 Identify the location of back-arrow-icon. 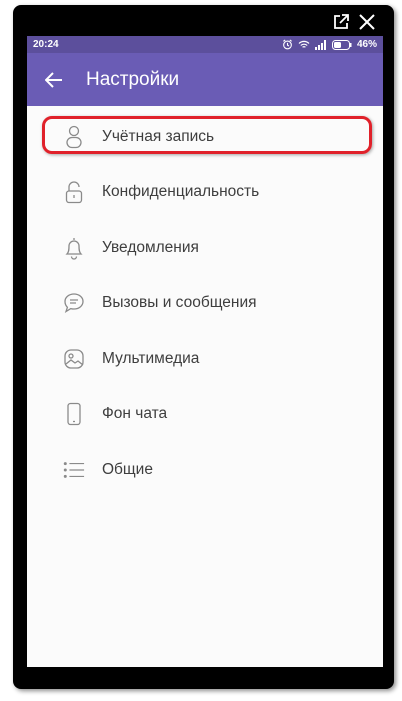
(54, 79).